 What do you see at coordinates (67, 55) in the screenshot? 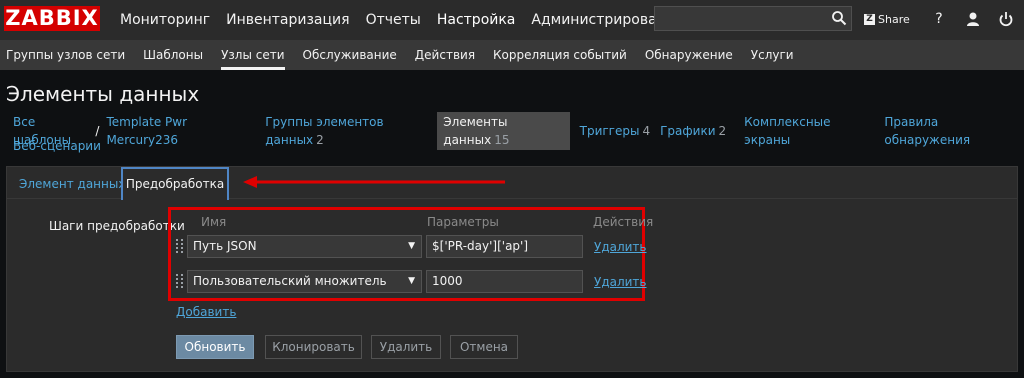
I see `sub-nav-host-groups: Группы узлов сети` at bounding box center [67, 55].